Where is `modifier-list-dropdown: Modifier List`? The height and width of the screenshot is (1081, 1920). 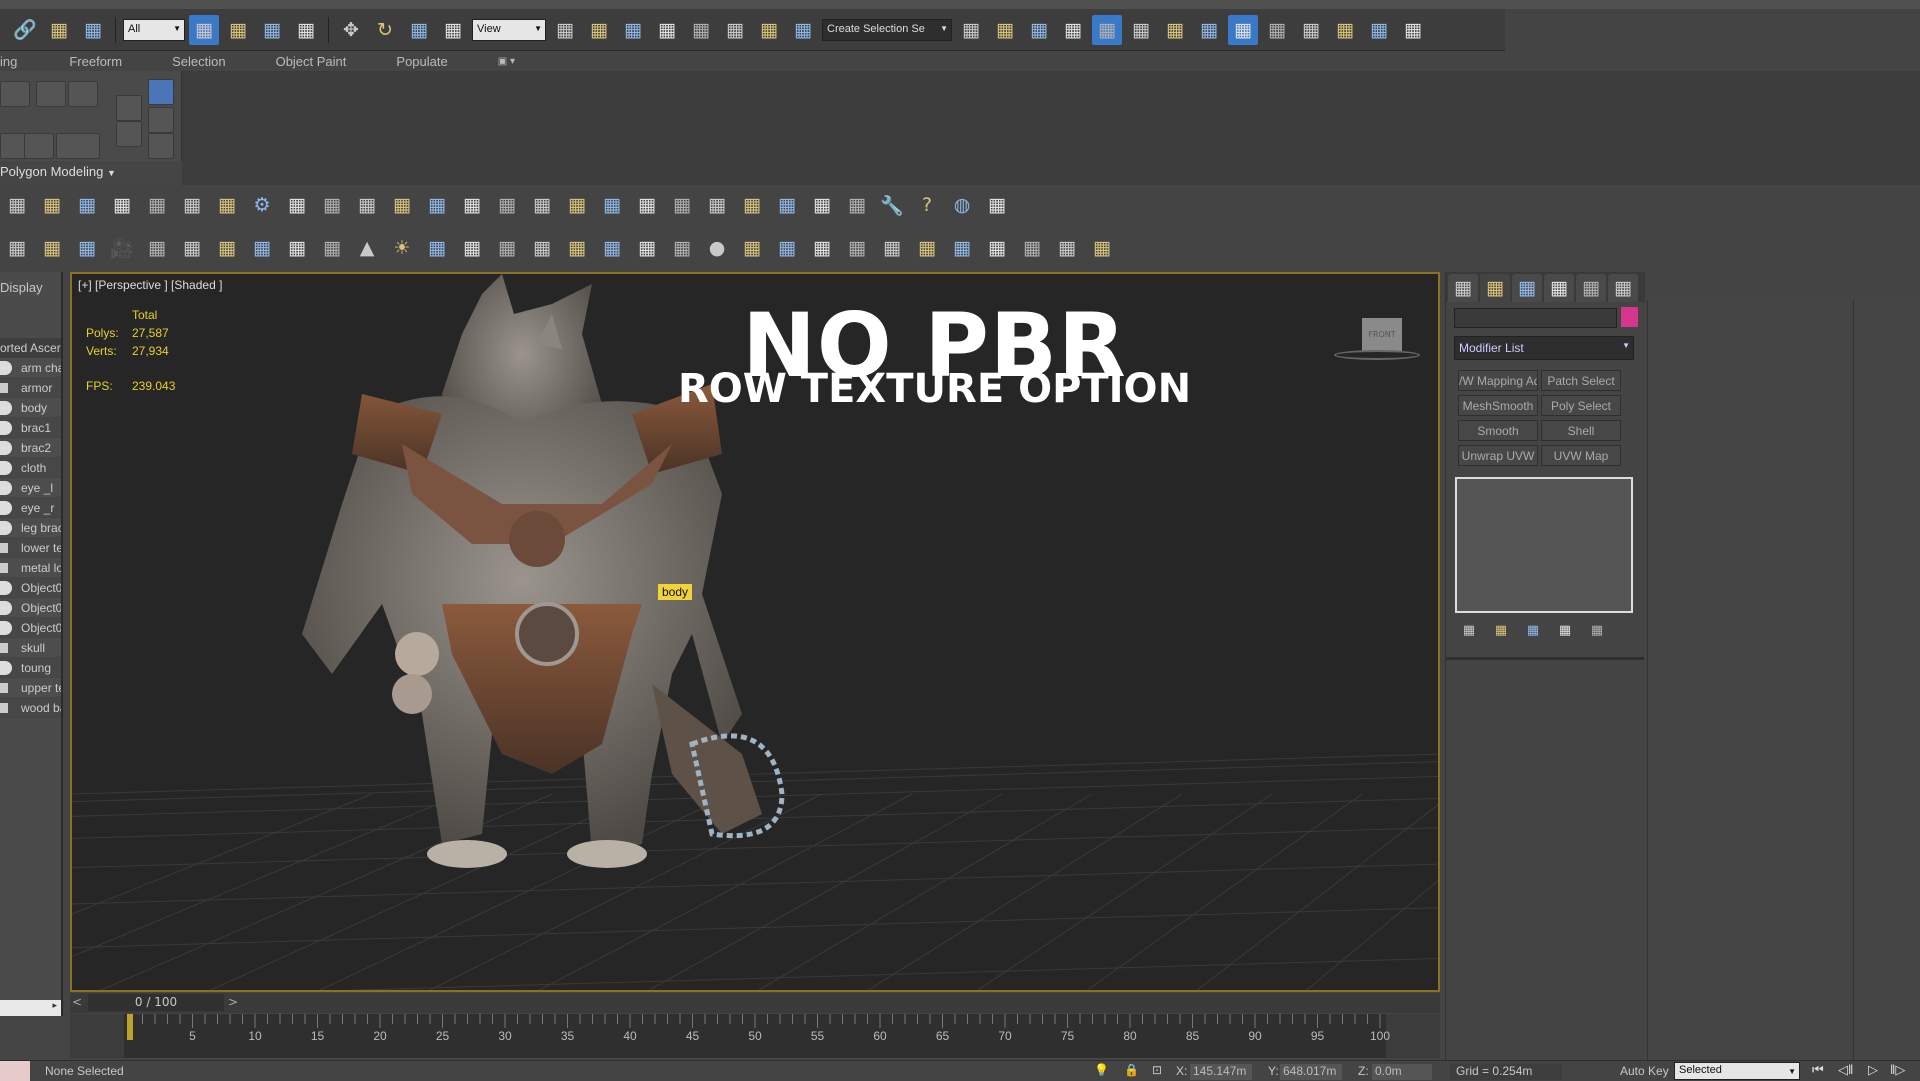 modifier-list-dropdown: Modifier List is located at coordinates (1544, 348).